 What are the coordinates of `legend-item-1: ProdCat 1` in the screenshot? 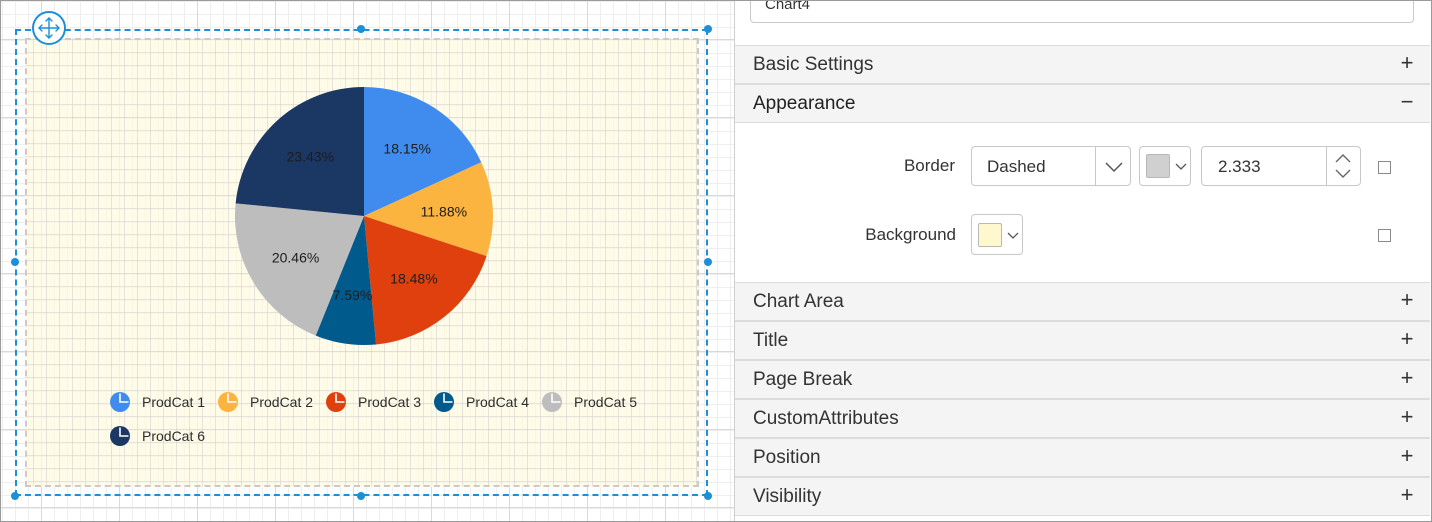 It's located at (157, 402).